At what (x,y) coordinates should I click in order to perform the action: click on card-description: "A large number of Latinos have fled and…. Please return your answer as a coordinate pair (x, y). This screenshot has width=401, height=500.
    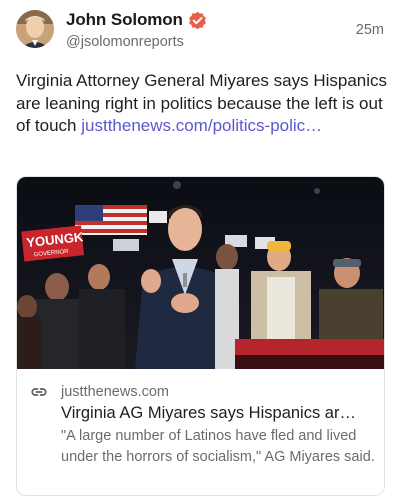
    Looking at the image, I should click on (218, 446).